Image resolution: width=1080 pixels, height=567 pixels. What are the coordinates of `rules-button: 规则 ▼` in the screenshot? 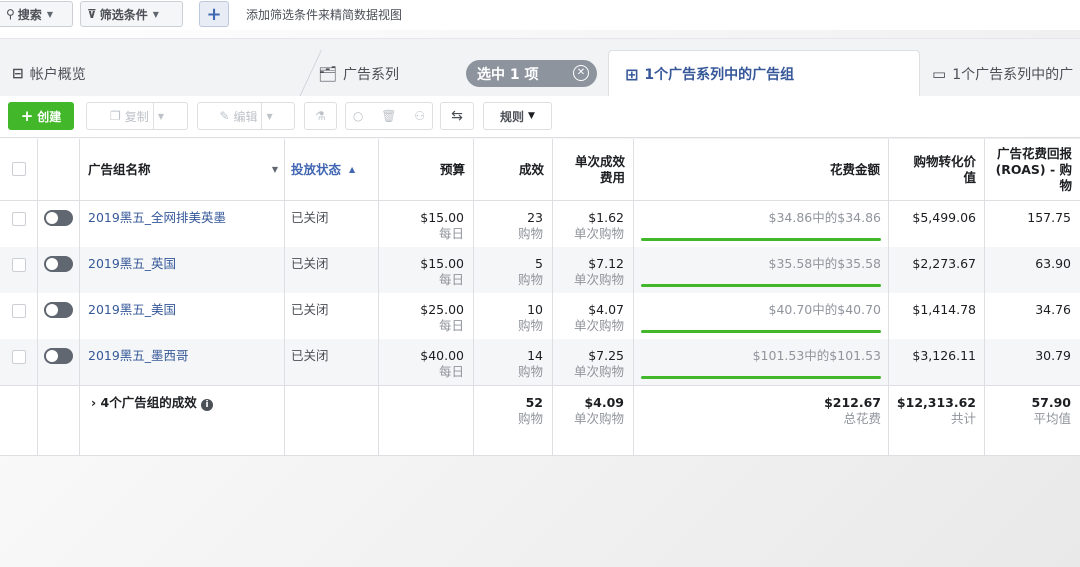 It's located at (517, 116).